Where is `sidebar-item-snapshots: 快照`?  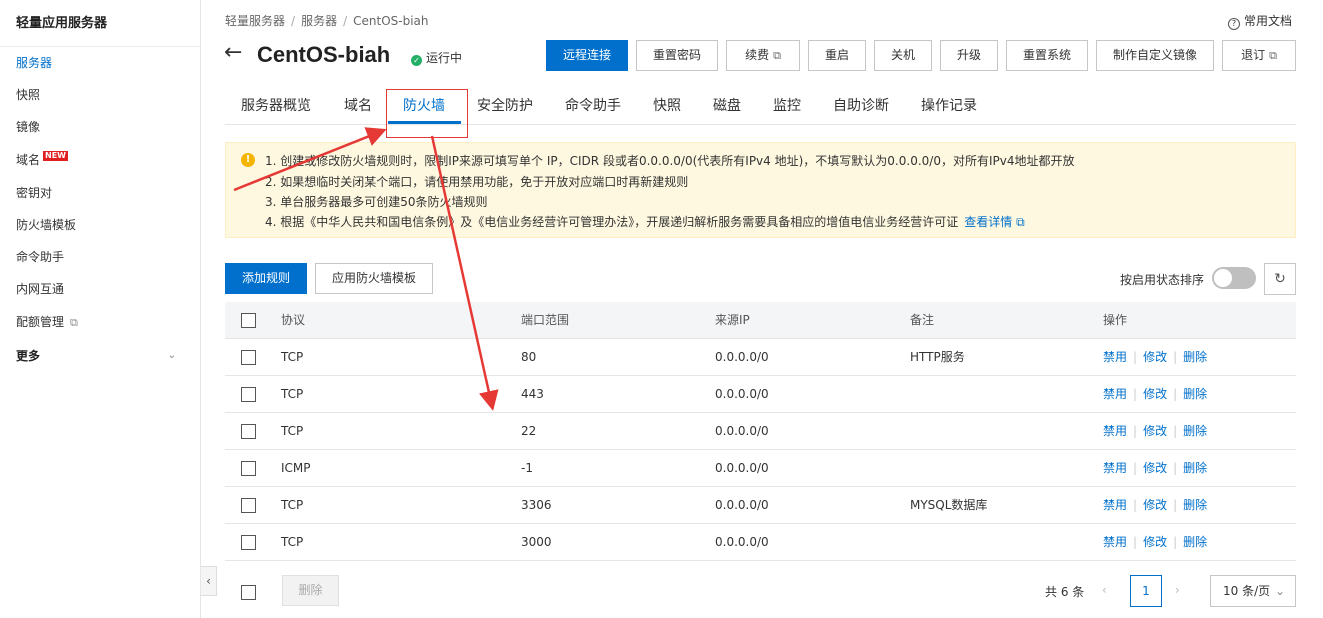 sidebar-item-snapshots: 快照 is located at coordinates (100, 95).